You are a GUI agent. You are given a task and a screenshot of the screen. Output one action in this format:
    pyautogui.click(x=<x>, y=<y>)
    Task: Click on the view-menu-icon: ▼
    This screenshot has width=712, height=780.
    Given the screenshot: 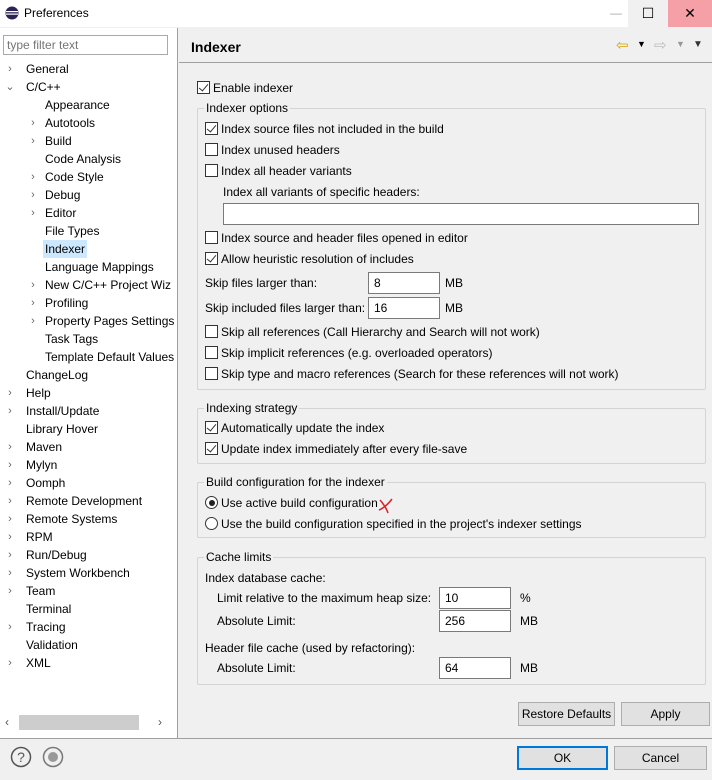 What is the action you would take?
    pyautogui.click(x=698, y=44)
    